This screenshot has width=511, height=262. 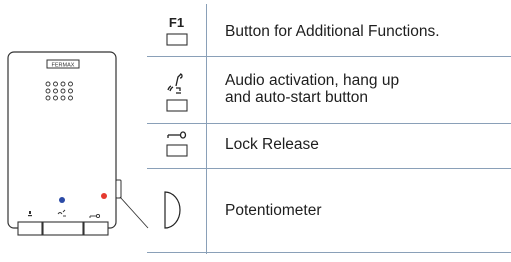 I want to click on bottom-button-lock, so click(x=96, y=228).